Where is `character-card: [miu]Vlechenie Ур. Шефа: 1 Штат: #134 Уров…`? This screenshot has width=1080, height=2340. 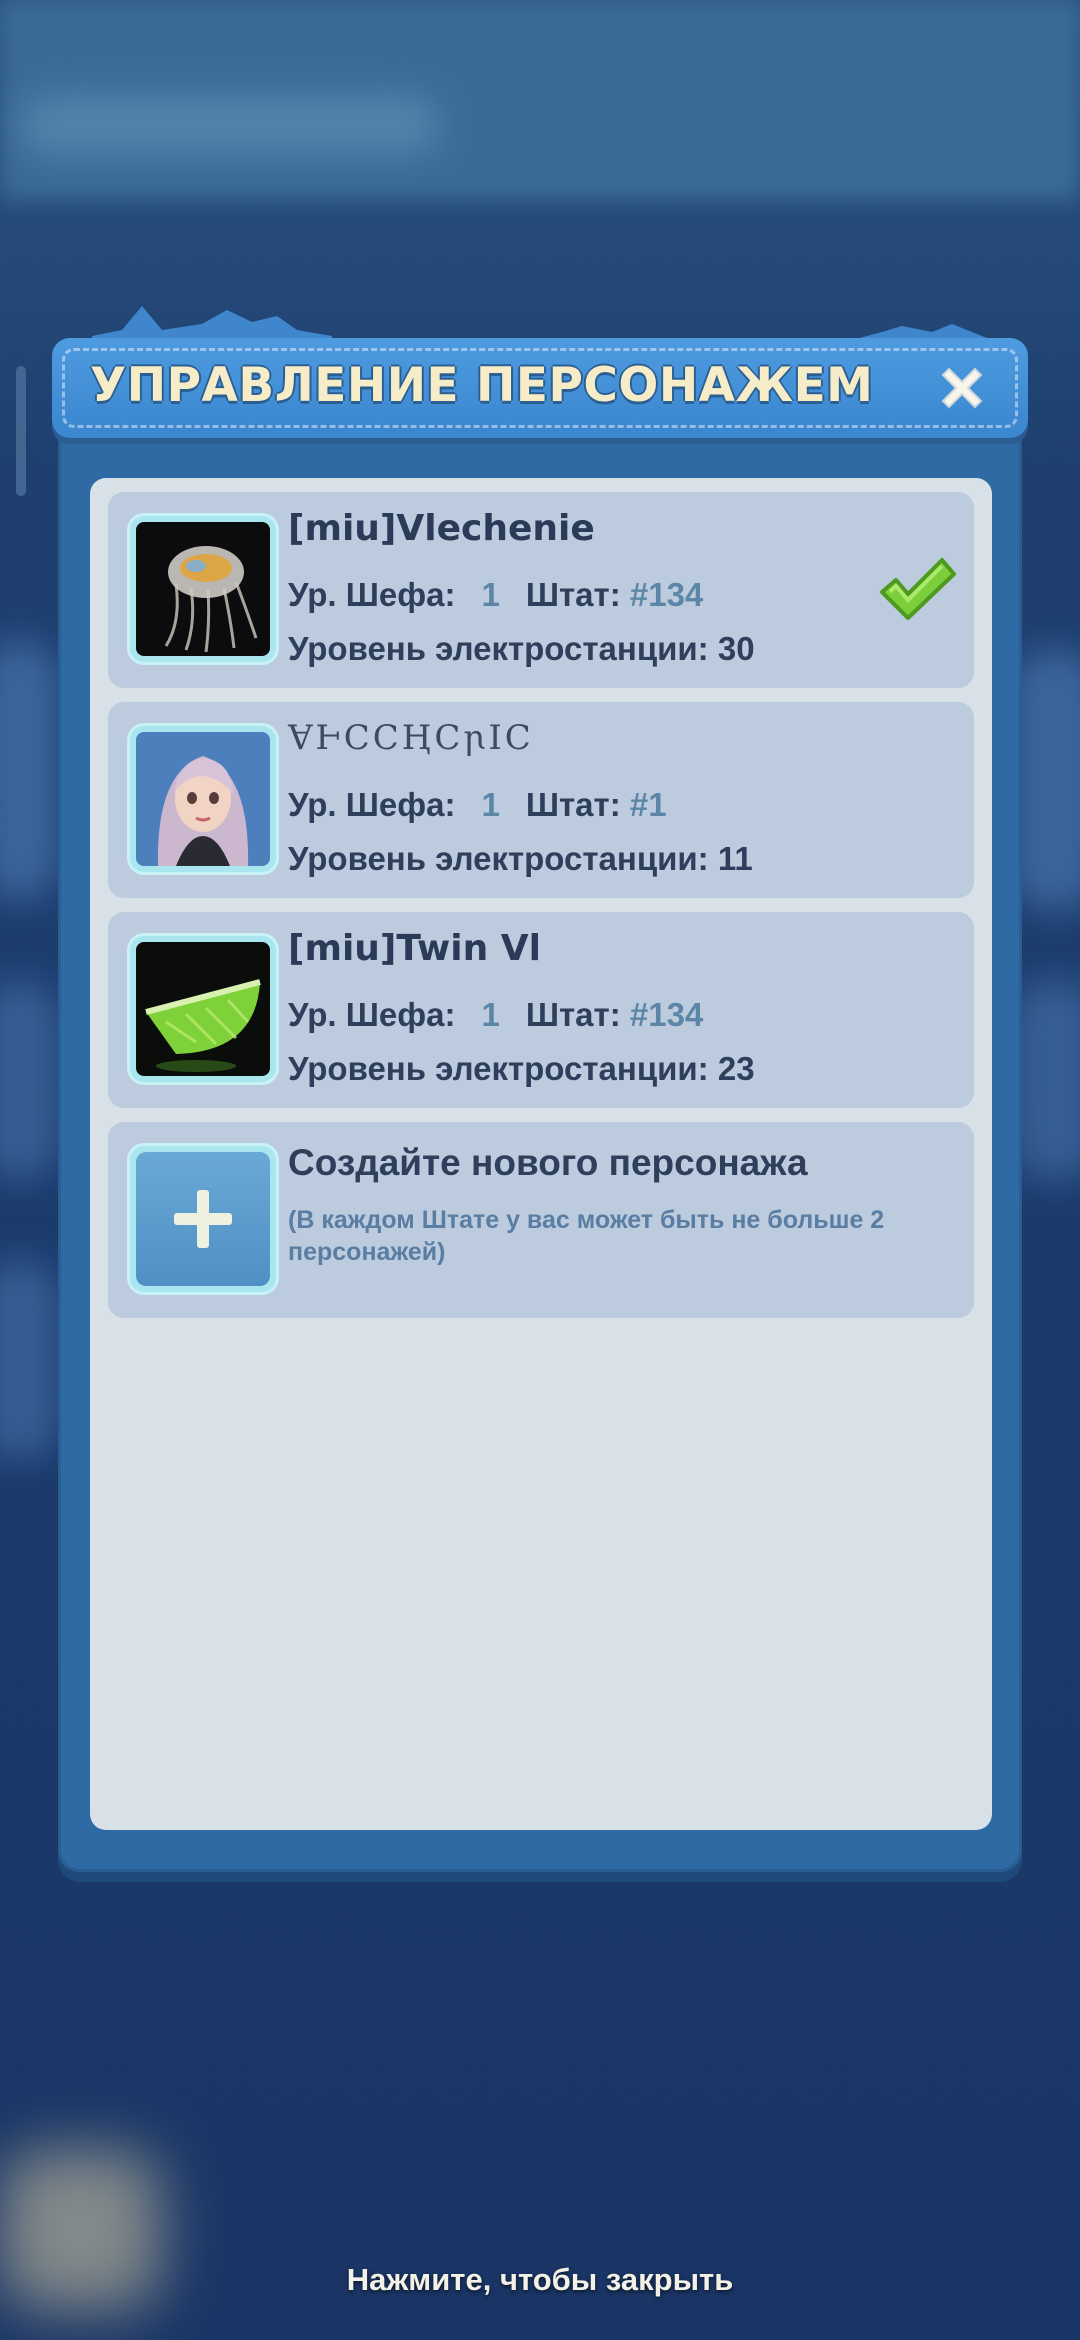 character-card: [miu]Vlechenie Ур. Шефа: 1 Штат: #134 Уров… is located at coordinates (541, 590).